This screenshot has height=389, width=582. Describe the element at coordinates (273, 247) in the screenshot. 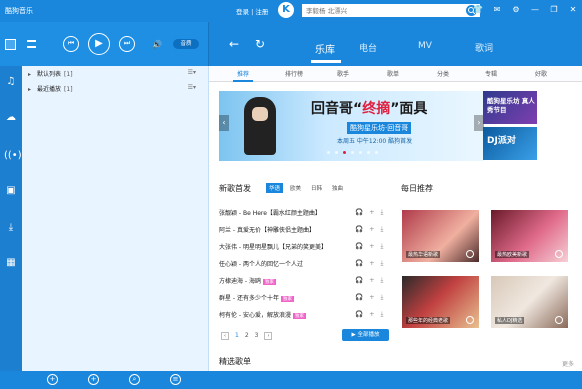

I see `song-title: 大张伟 - 明星明星飘儿【兄弟的笑更美】` at that location.